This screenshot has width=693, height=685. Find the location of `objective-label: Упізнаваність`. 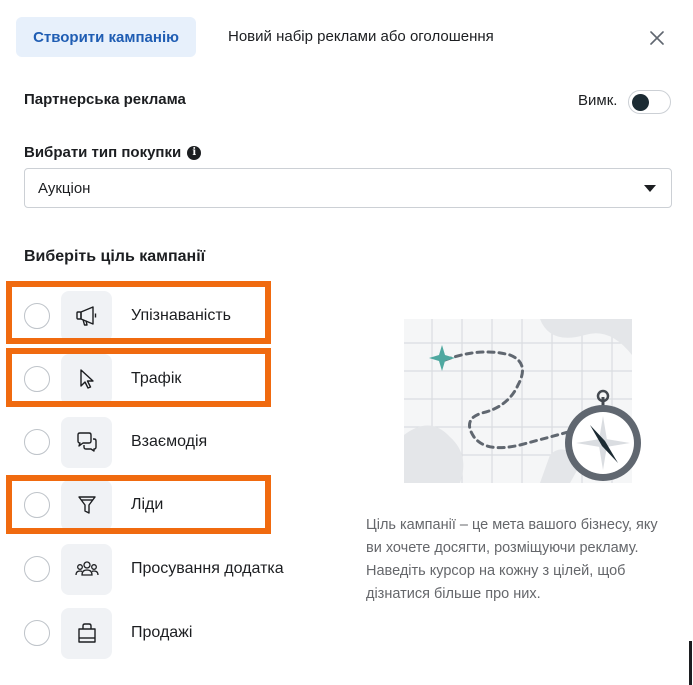

objective-label: Упізнаваність is located at coordinates (181, 315).